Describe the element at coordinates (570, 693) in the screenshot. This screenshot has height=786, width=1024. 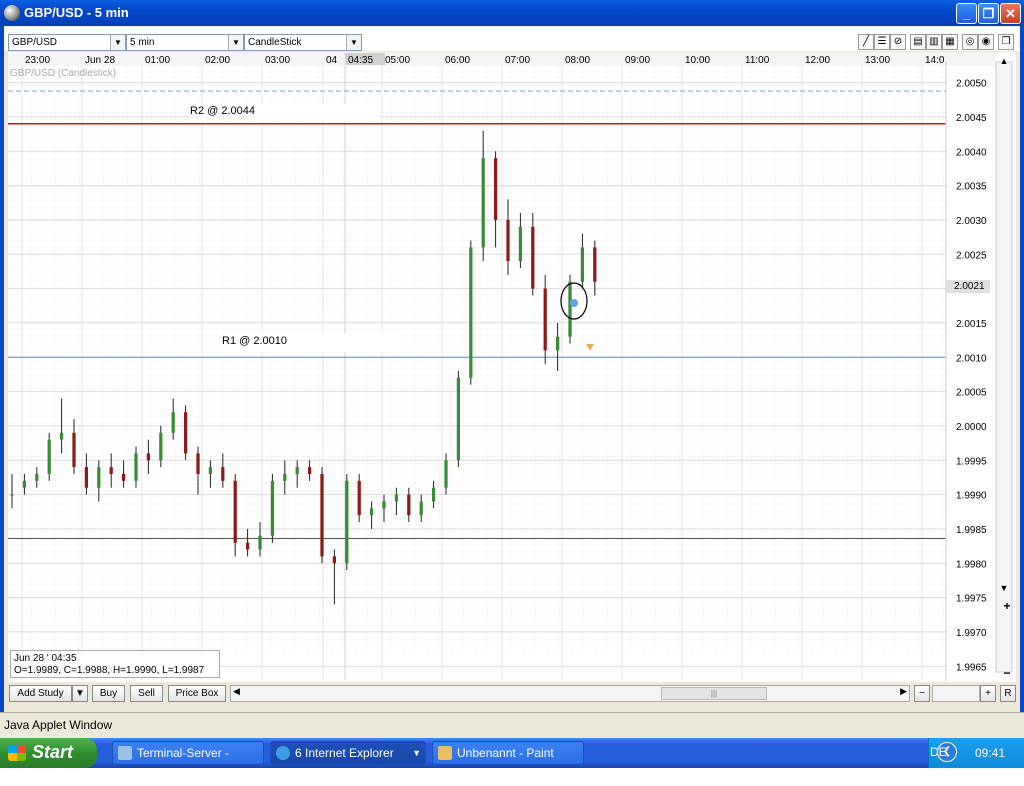
I see `horizontal-scrollbar: ◀ ||| ▶` at that location.